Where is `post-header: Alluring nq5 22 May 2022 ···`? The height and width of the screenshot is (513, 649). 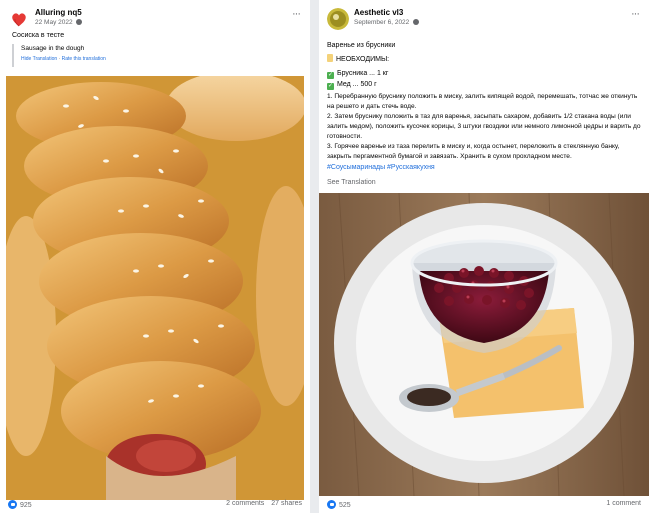
post-header: Alluring nq5 22 May 2022 ··· is located at coordinates (155, 19).